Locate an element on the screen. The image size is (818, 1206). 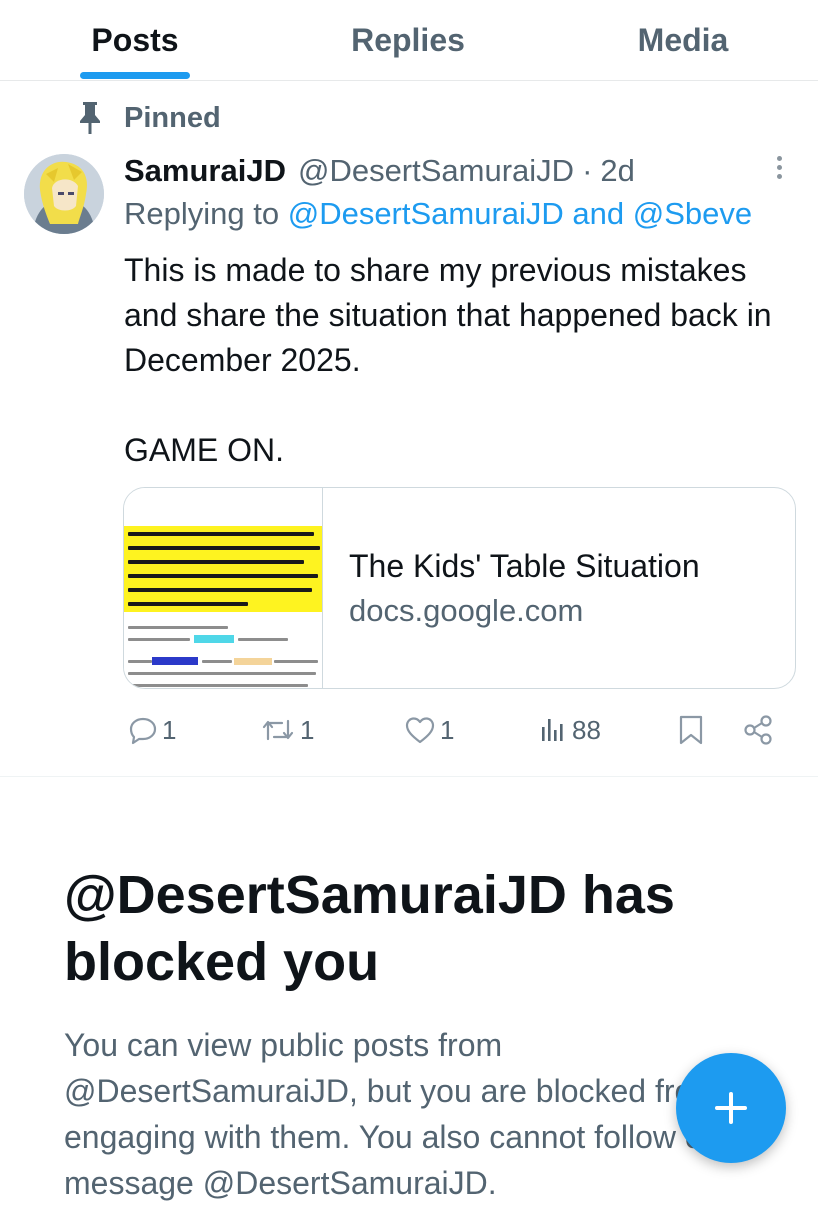
pin-icon is located at coordinates (90, 118).